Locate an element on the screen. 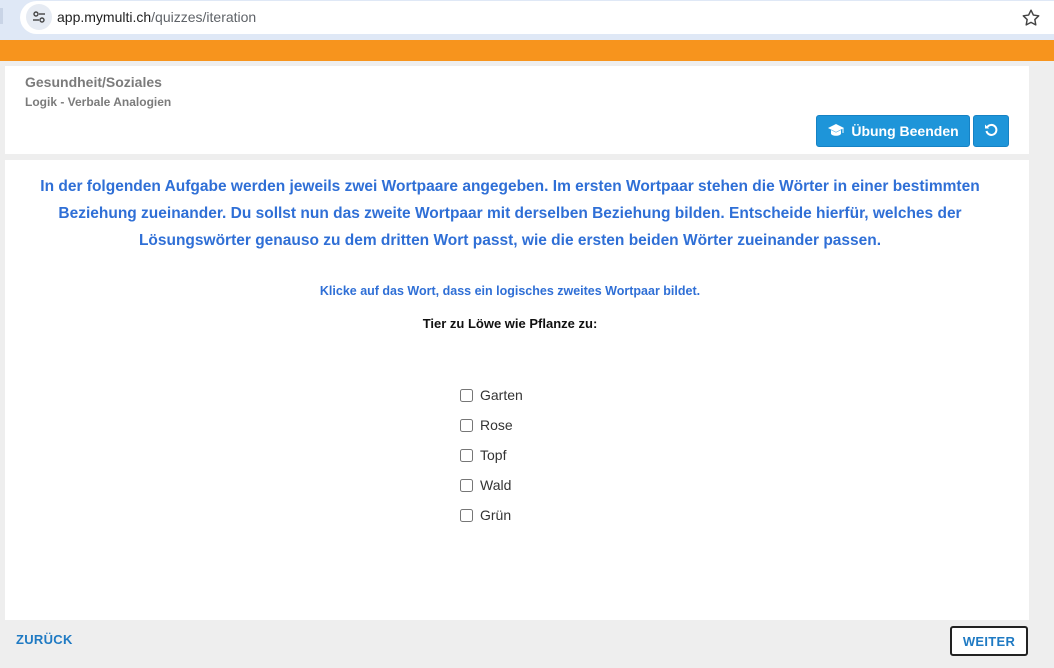  option-label: Grün is located at coordinates (496, 515).